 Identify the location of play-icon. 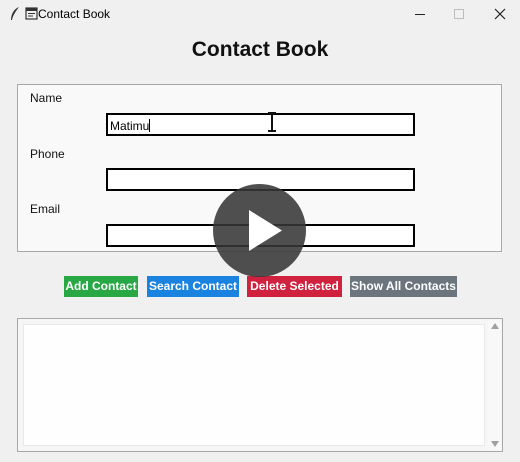
(259, 230).